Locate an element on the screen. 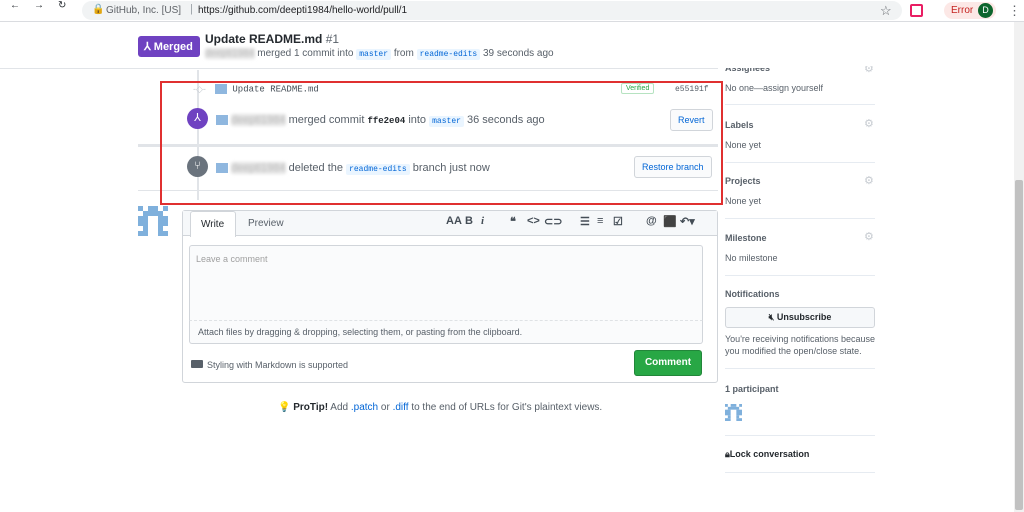 This screenshot has height=512, width=1024. pr-merge-text: merged 1 commit into is located at coordinates (305, 53).